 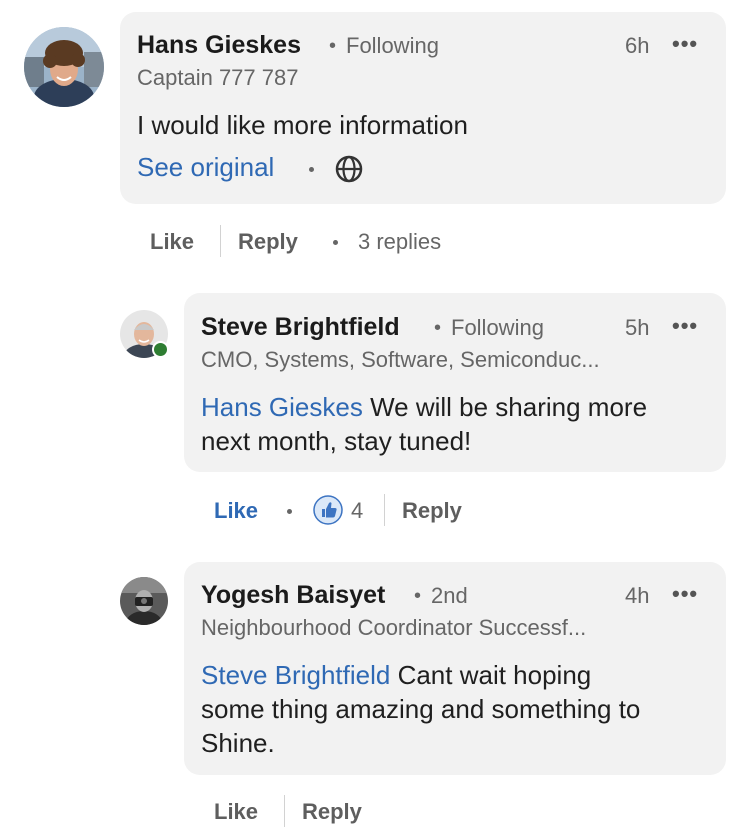 What do you see at coordinates (349, 169) in the screenshot?
I see `globe-icon` at bounding box center [349, 169].